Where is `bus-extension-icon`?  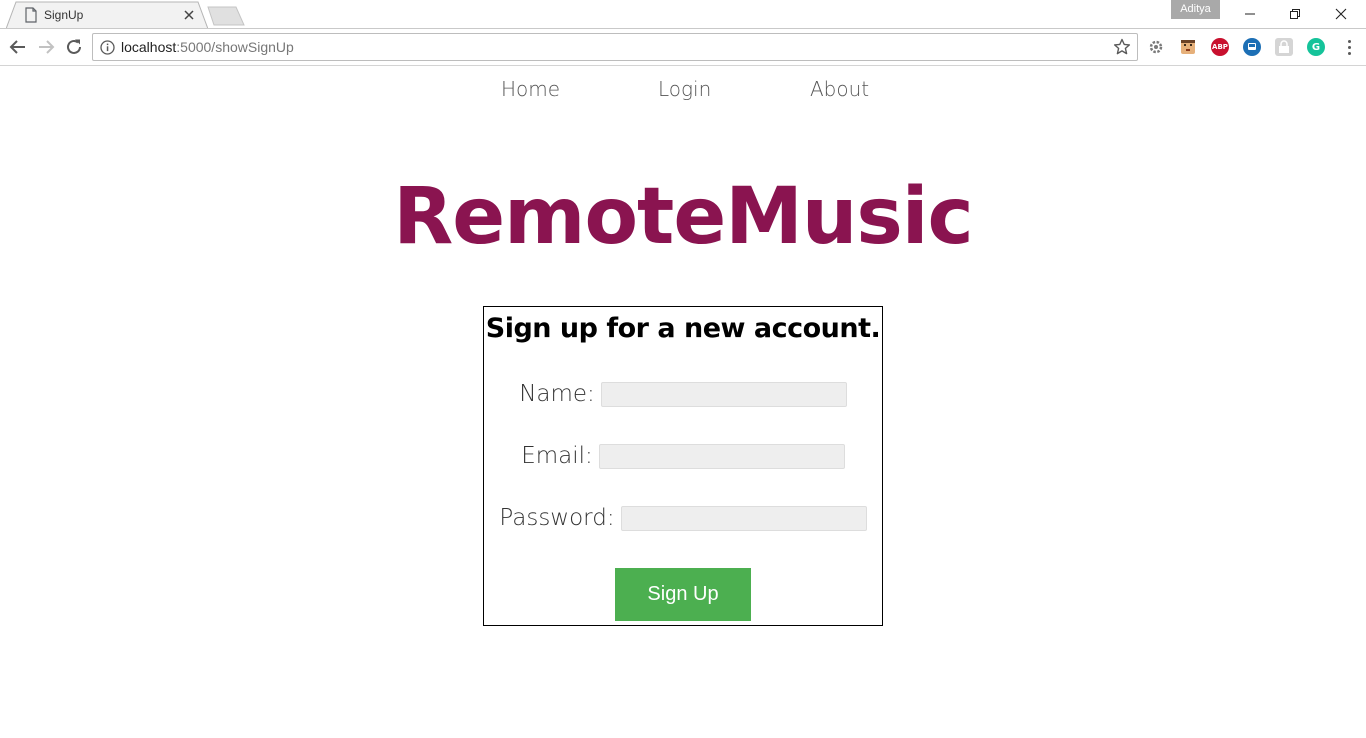 bus-extension-icon is located at coordinates (1252, 47).